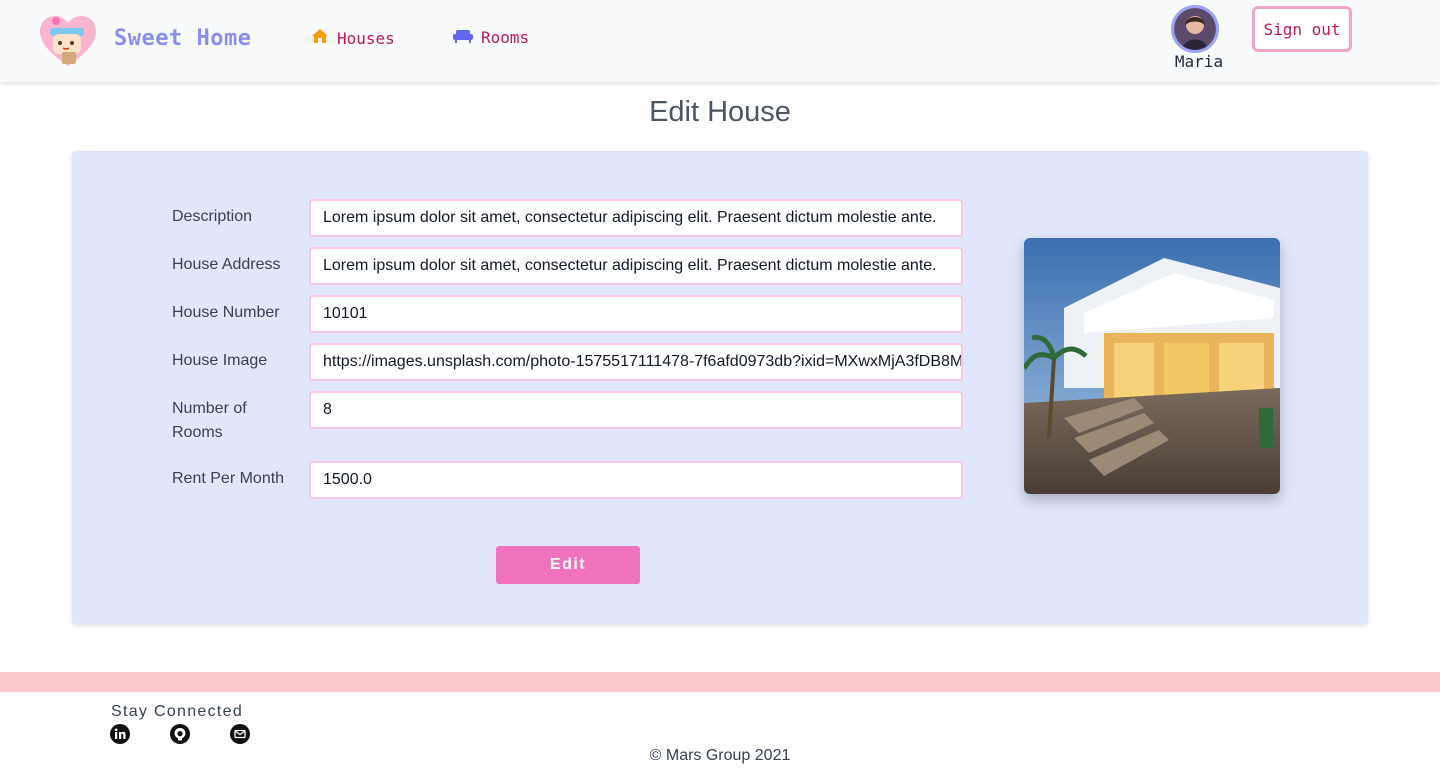  What do you see at coordinates (636, 480) in the screenshot?
I see `rent-per-month-input: 1500.0` at bounding box center [636, 480].